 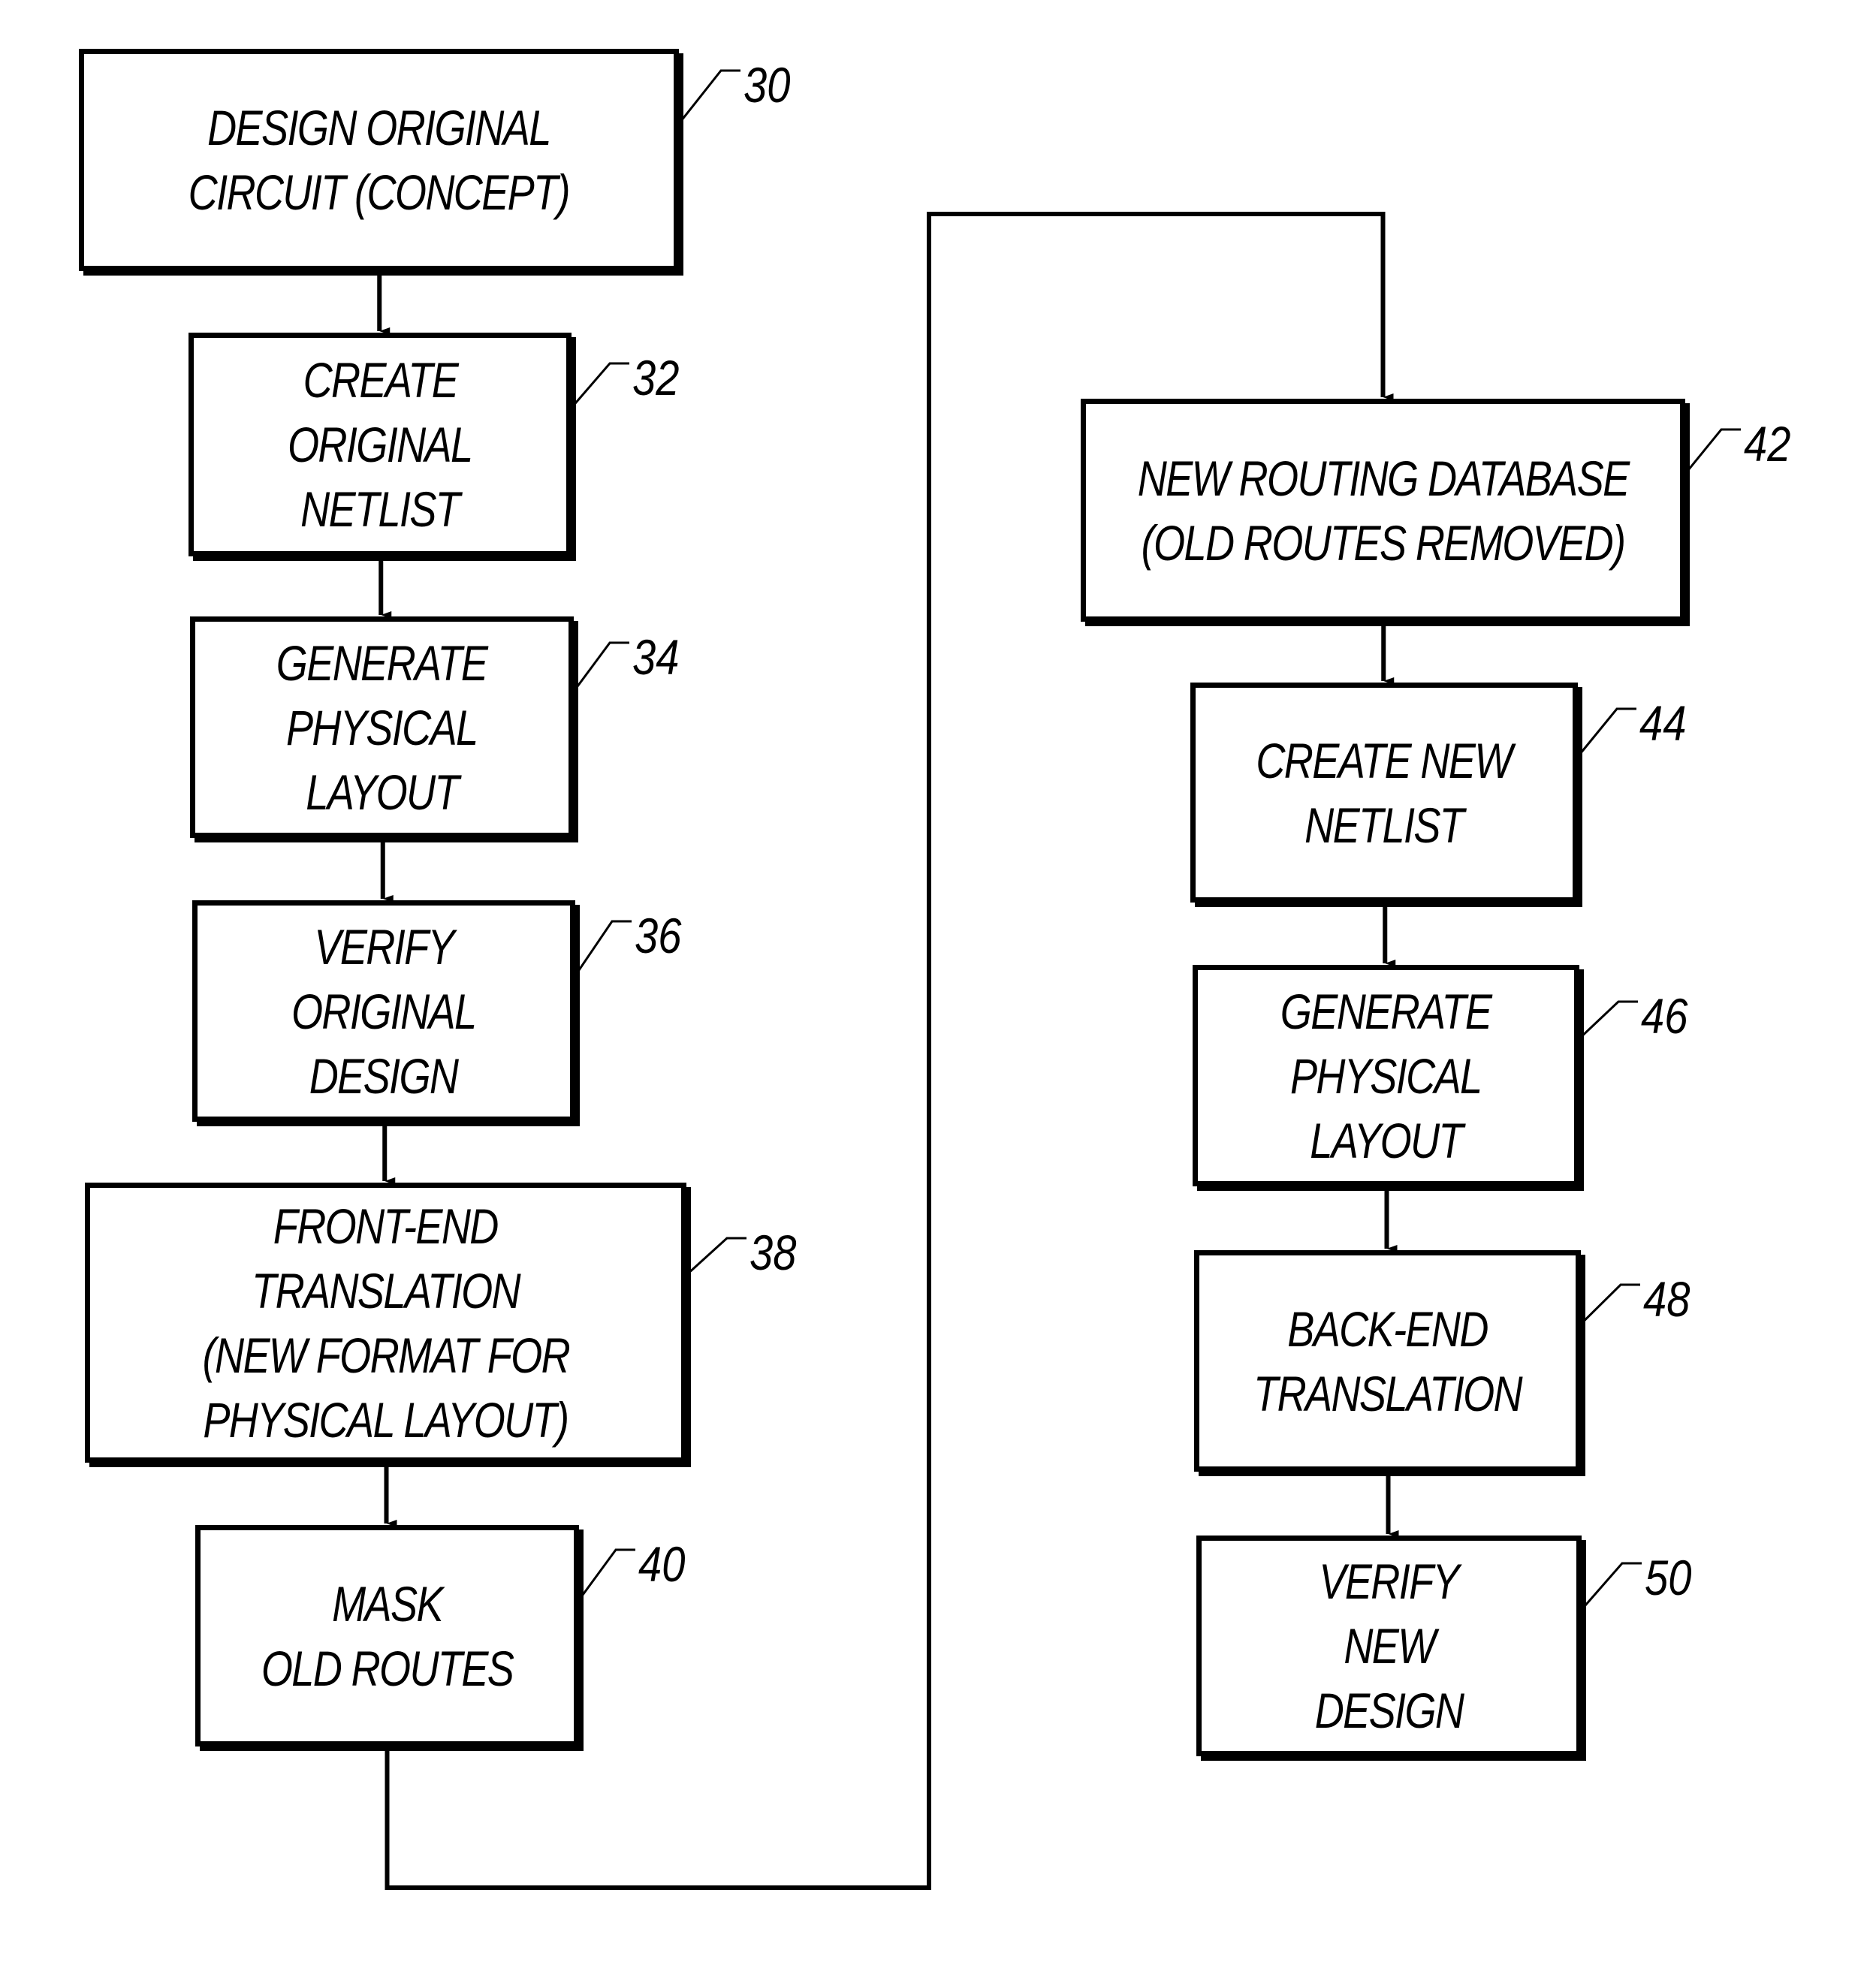 I want to click on ref-label-46: 46, so click(x=1665, y=1016).